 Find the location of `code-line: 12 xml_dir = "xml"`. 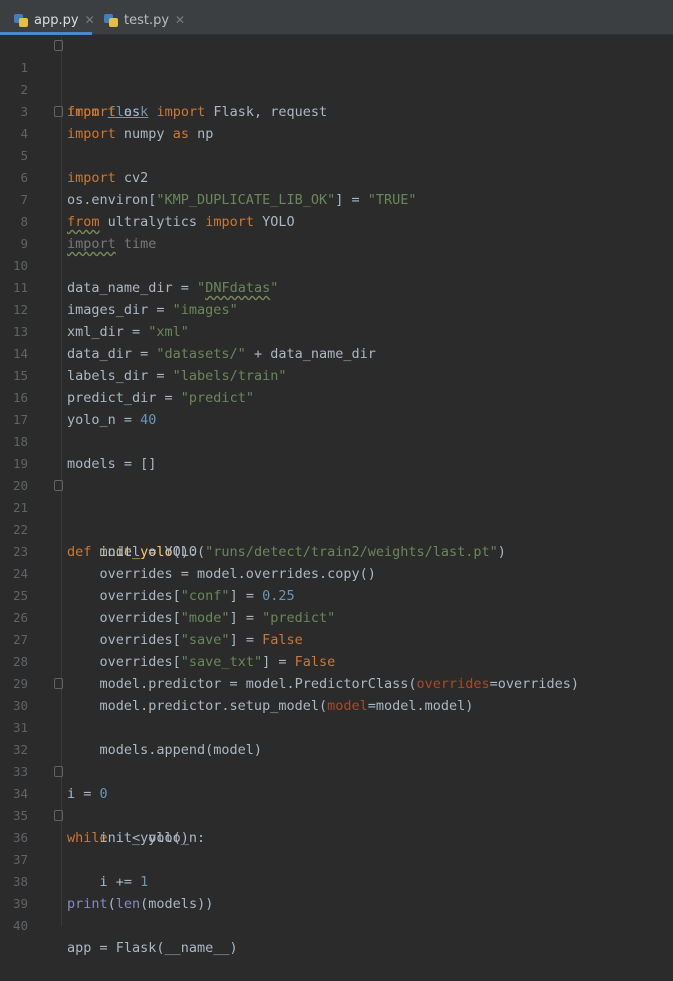

code-line: 12 xml_dir = "xml" is located at coordinates (336, 308).